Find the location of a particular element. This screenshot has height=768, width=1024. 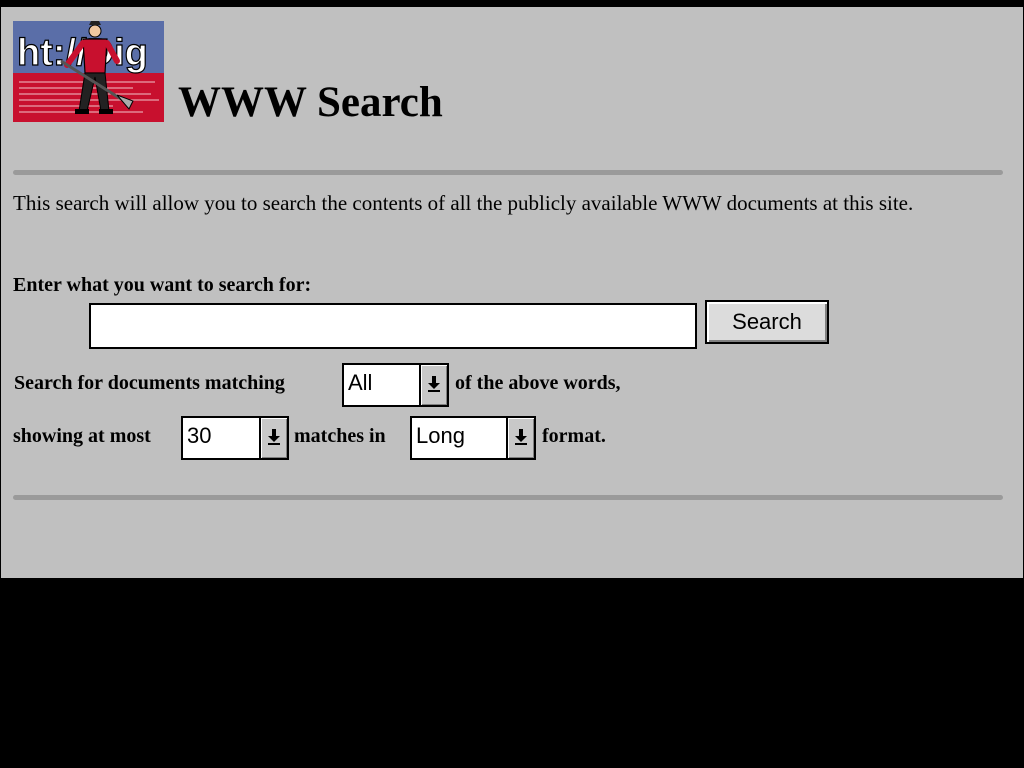

format-suffix-label: format. is located at coordinates (574, 436).